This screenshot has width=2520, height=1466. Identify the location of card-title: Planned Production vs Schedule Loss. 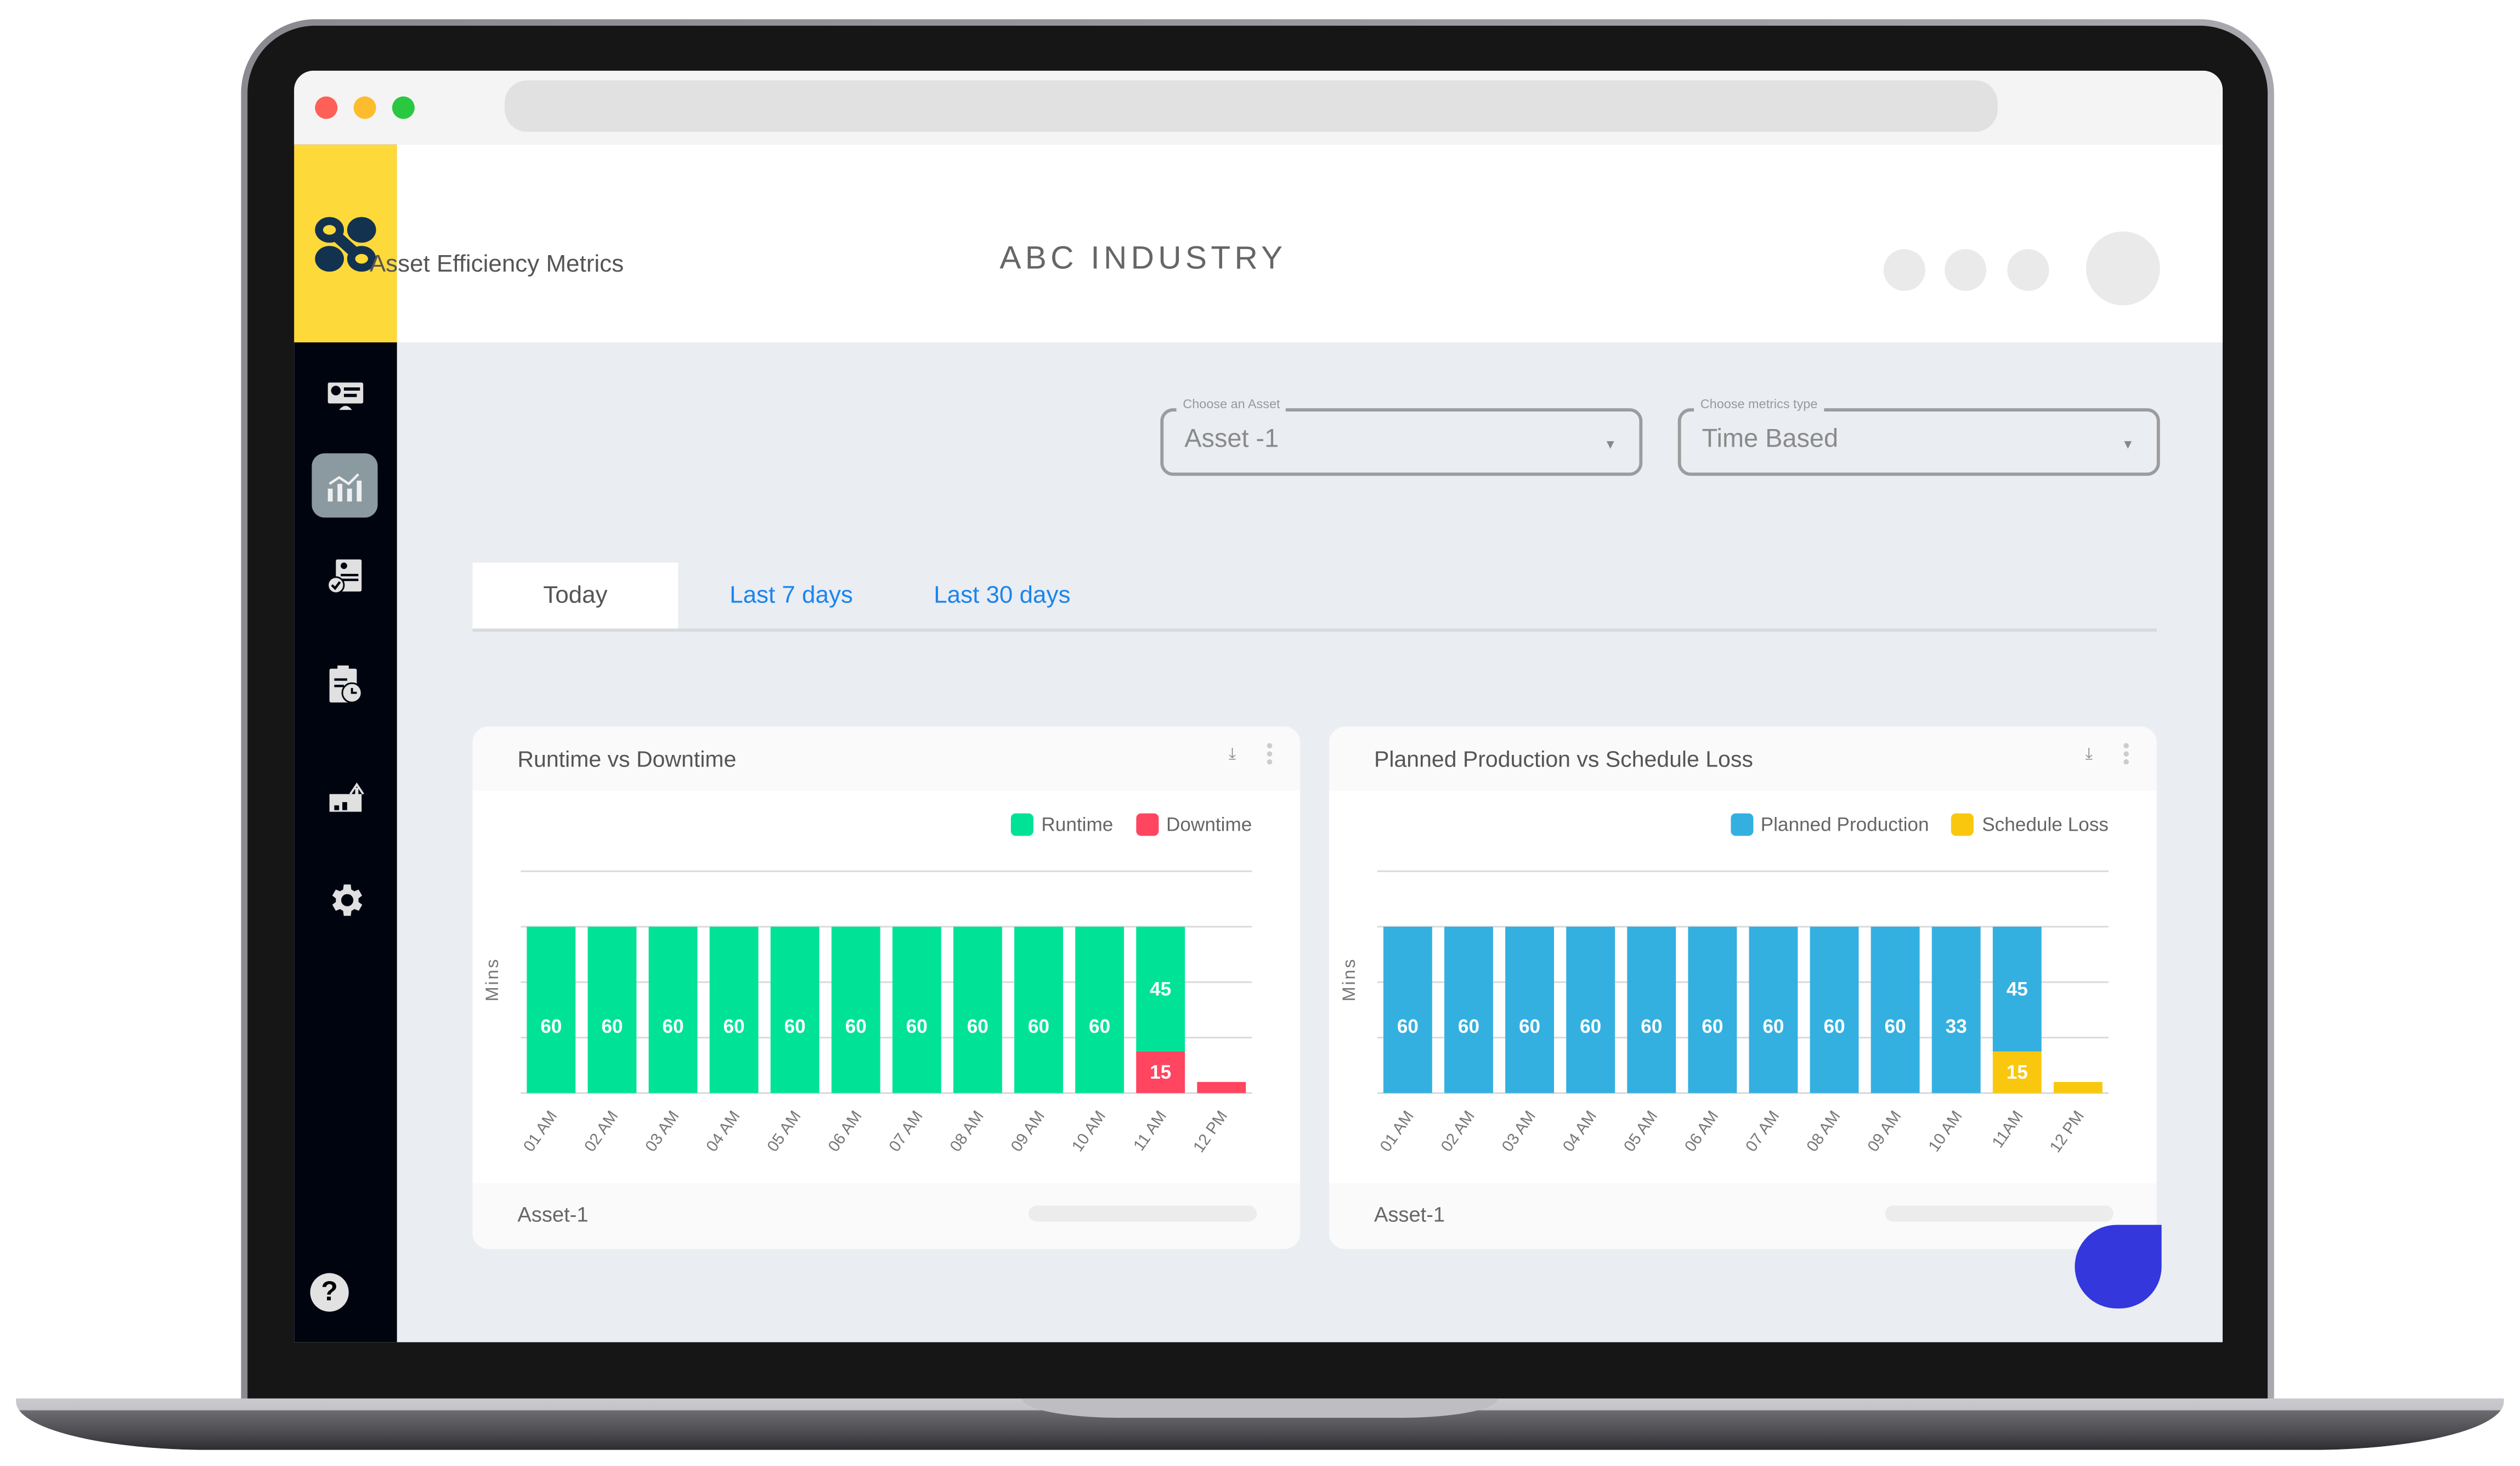
(1563, 759).